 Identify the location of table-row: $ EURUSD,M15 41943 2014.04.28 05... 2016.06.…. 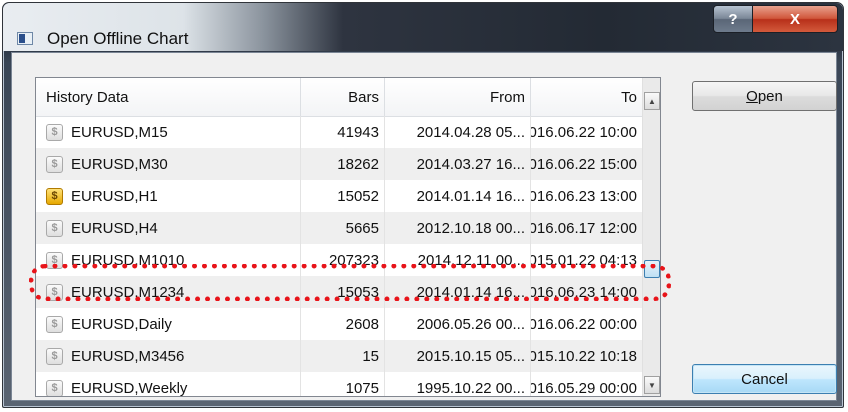
(339, 132).